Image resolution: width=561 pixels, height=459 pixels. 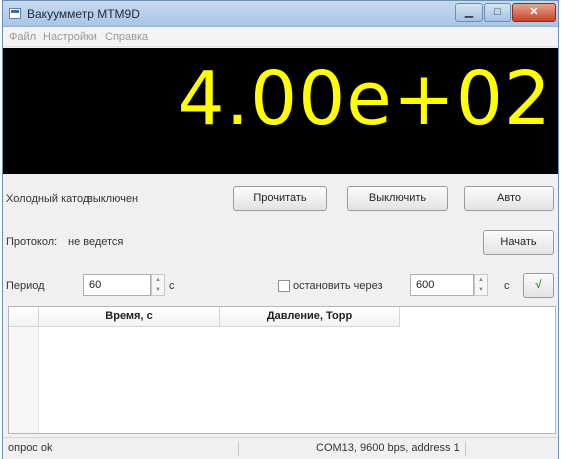 What do you see at coordinates (284, 286) in the screenshot?
I see `stop-after-checkbox` at bounding box center [284, 286].